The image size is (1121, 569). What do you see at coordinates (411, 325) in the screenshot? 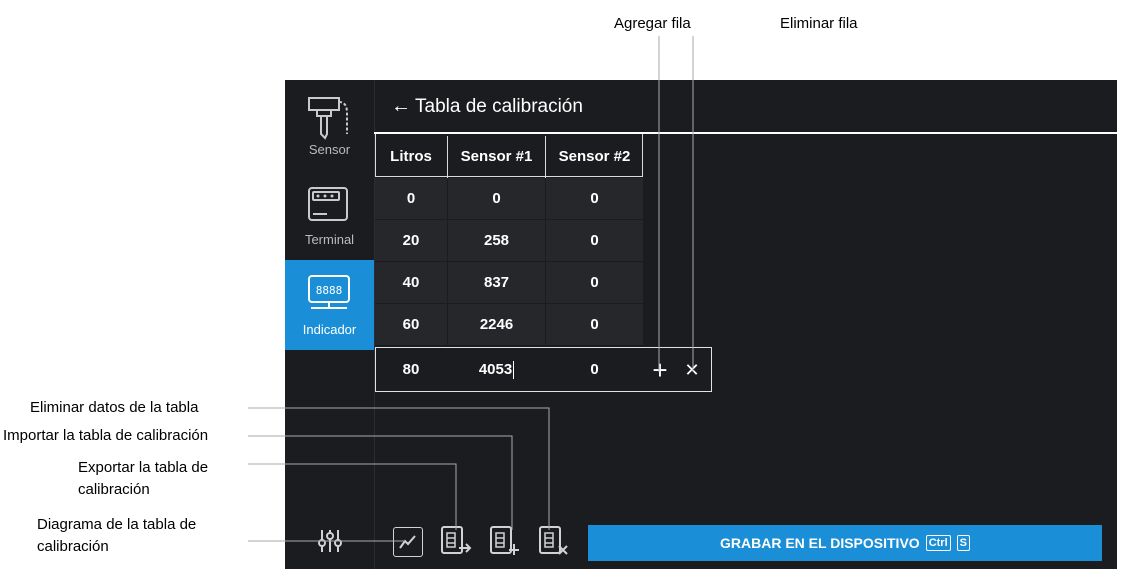
I see `cell-litros: 60` at bounding box center [411, 325].